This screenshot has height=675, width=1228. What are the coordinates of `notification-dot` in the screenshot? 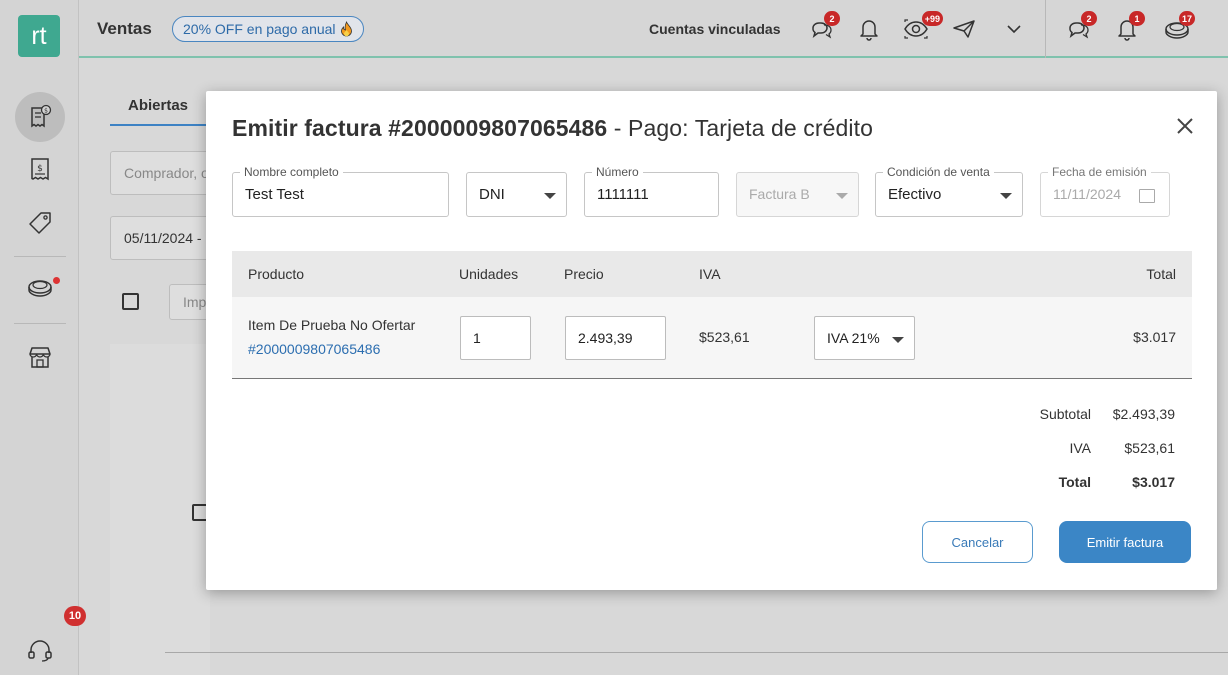 It's located at (56, 280).